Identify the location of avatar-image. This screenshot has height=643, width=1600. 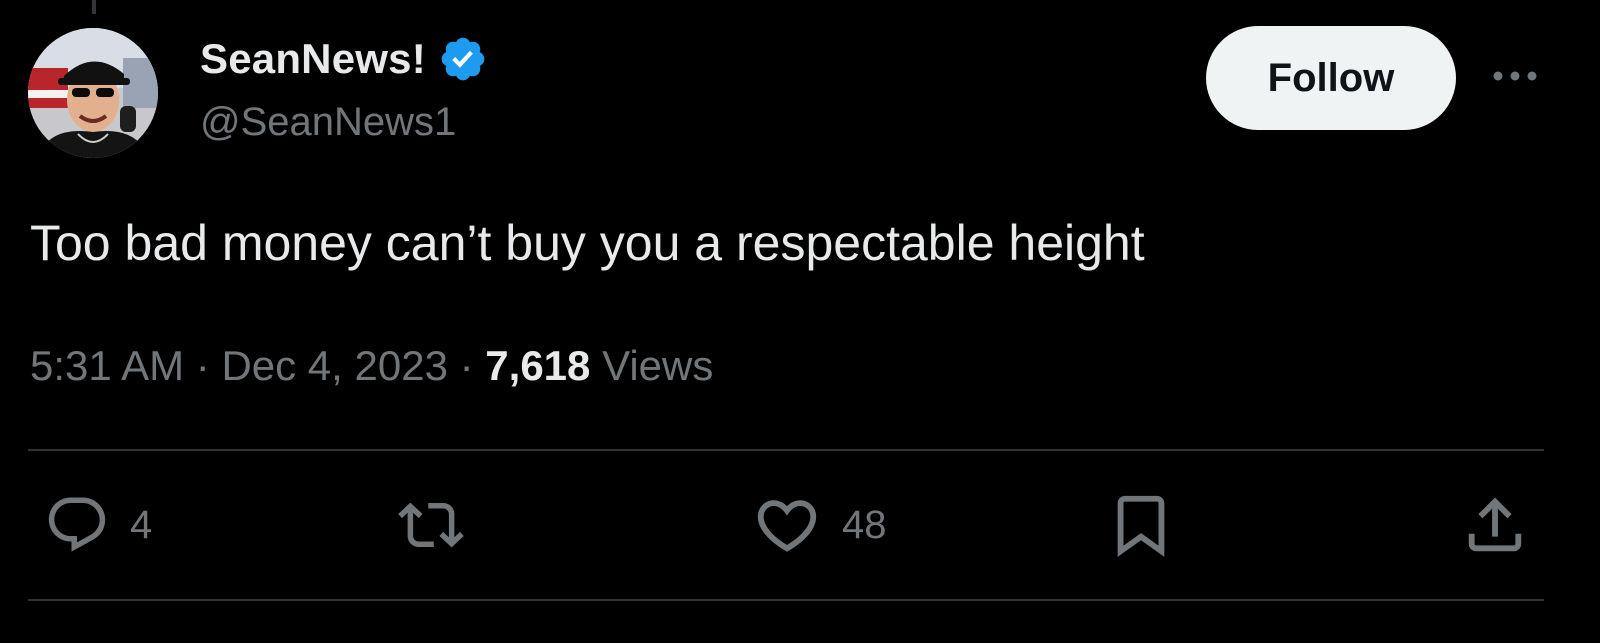
(93, 93).